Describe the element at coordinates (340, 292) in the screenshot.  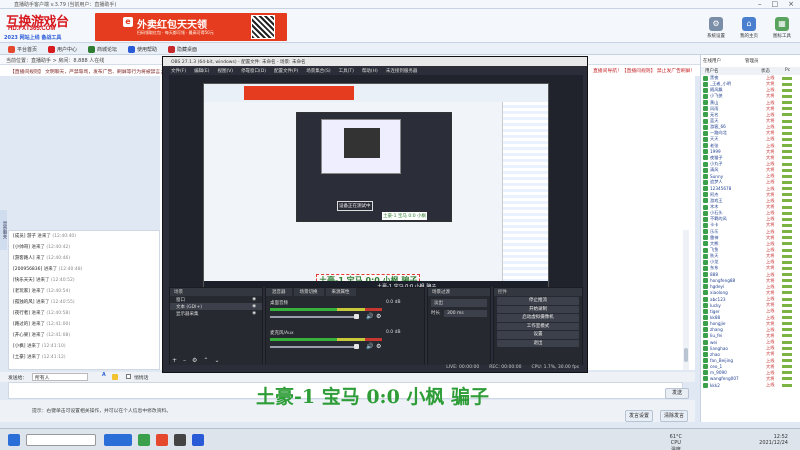
I see `mixer-tab: 来源属性` at that location.